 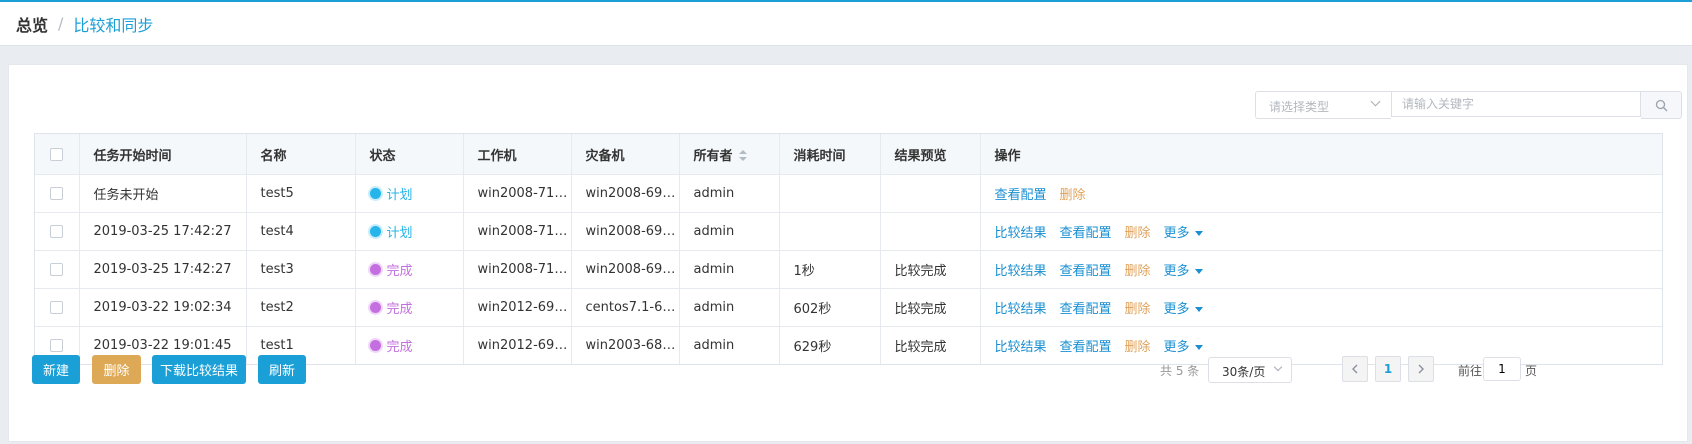 I want to click on goto-label: 前往, so click(x=1470, y=371).